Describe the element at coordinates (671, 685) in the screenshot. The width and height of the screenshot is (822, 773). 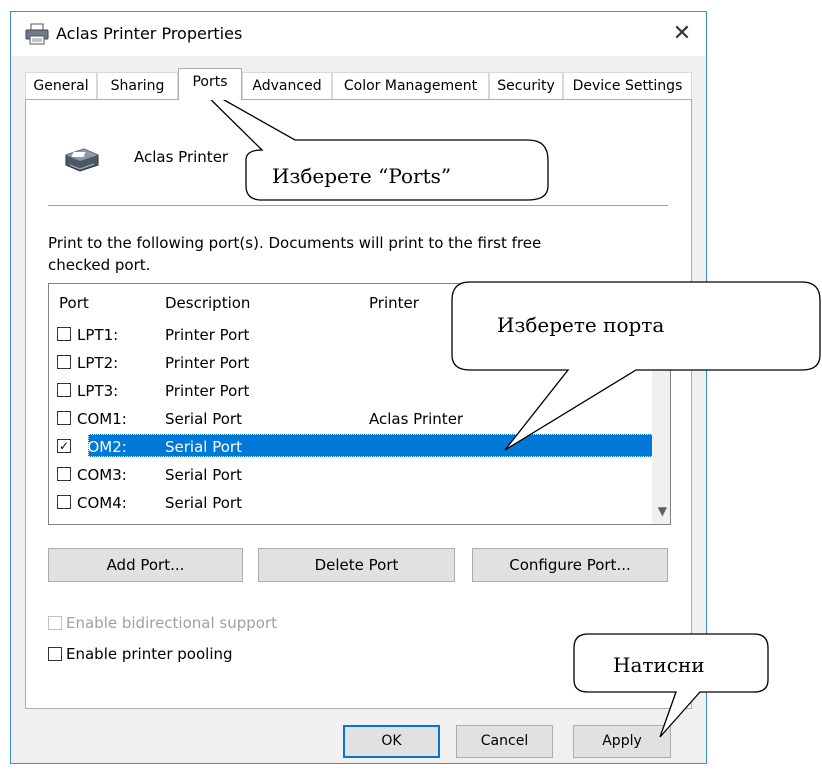
I see `callout-press-shape` at that location.